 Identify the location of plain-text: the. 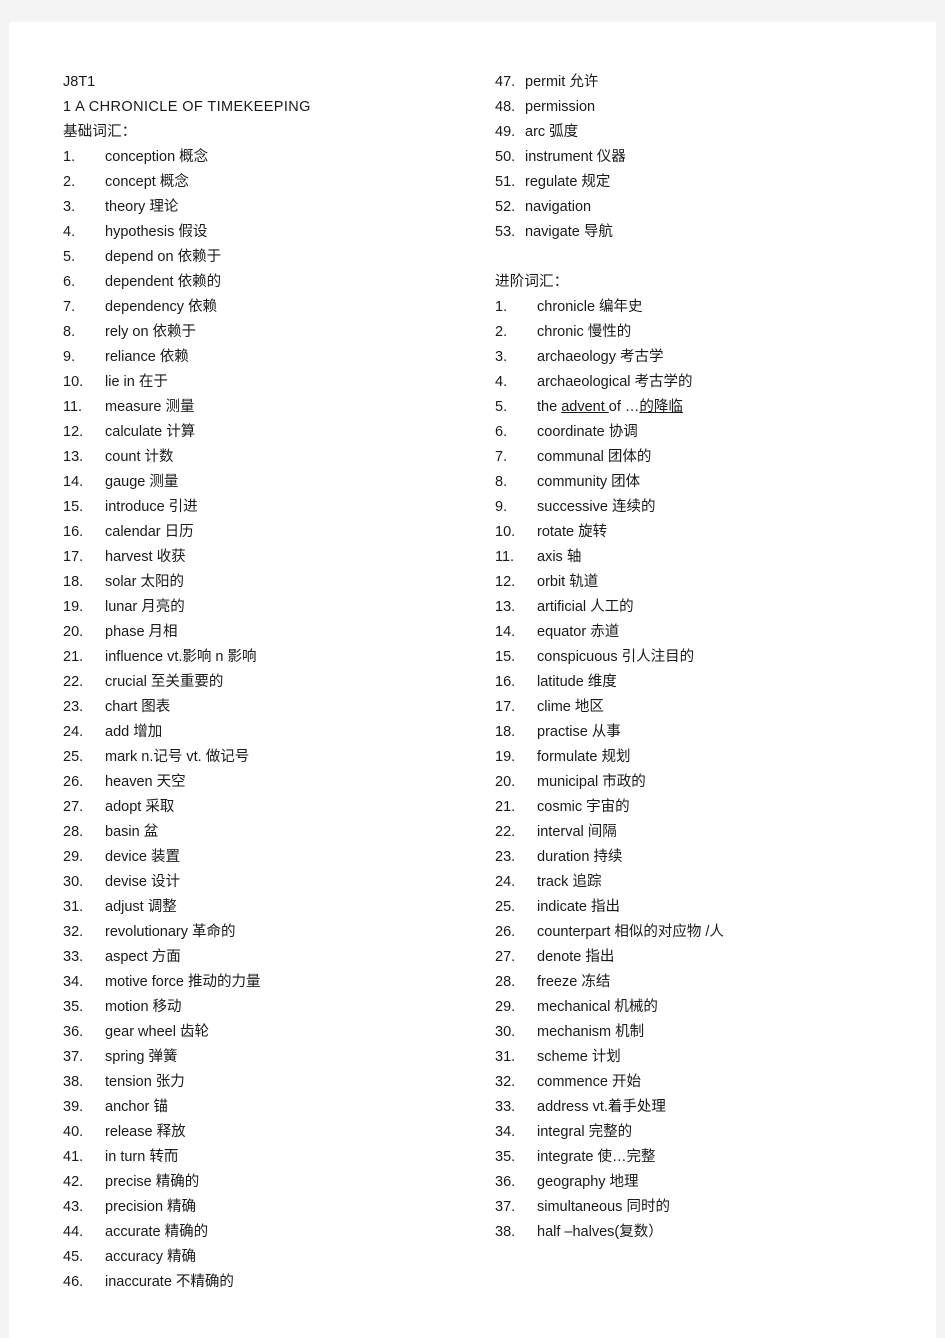
(549, 407).